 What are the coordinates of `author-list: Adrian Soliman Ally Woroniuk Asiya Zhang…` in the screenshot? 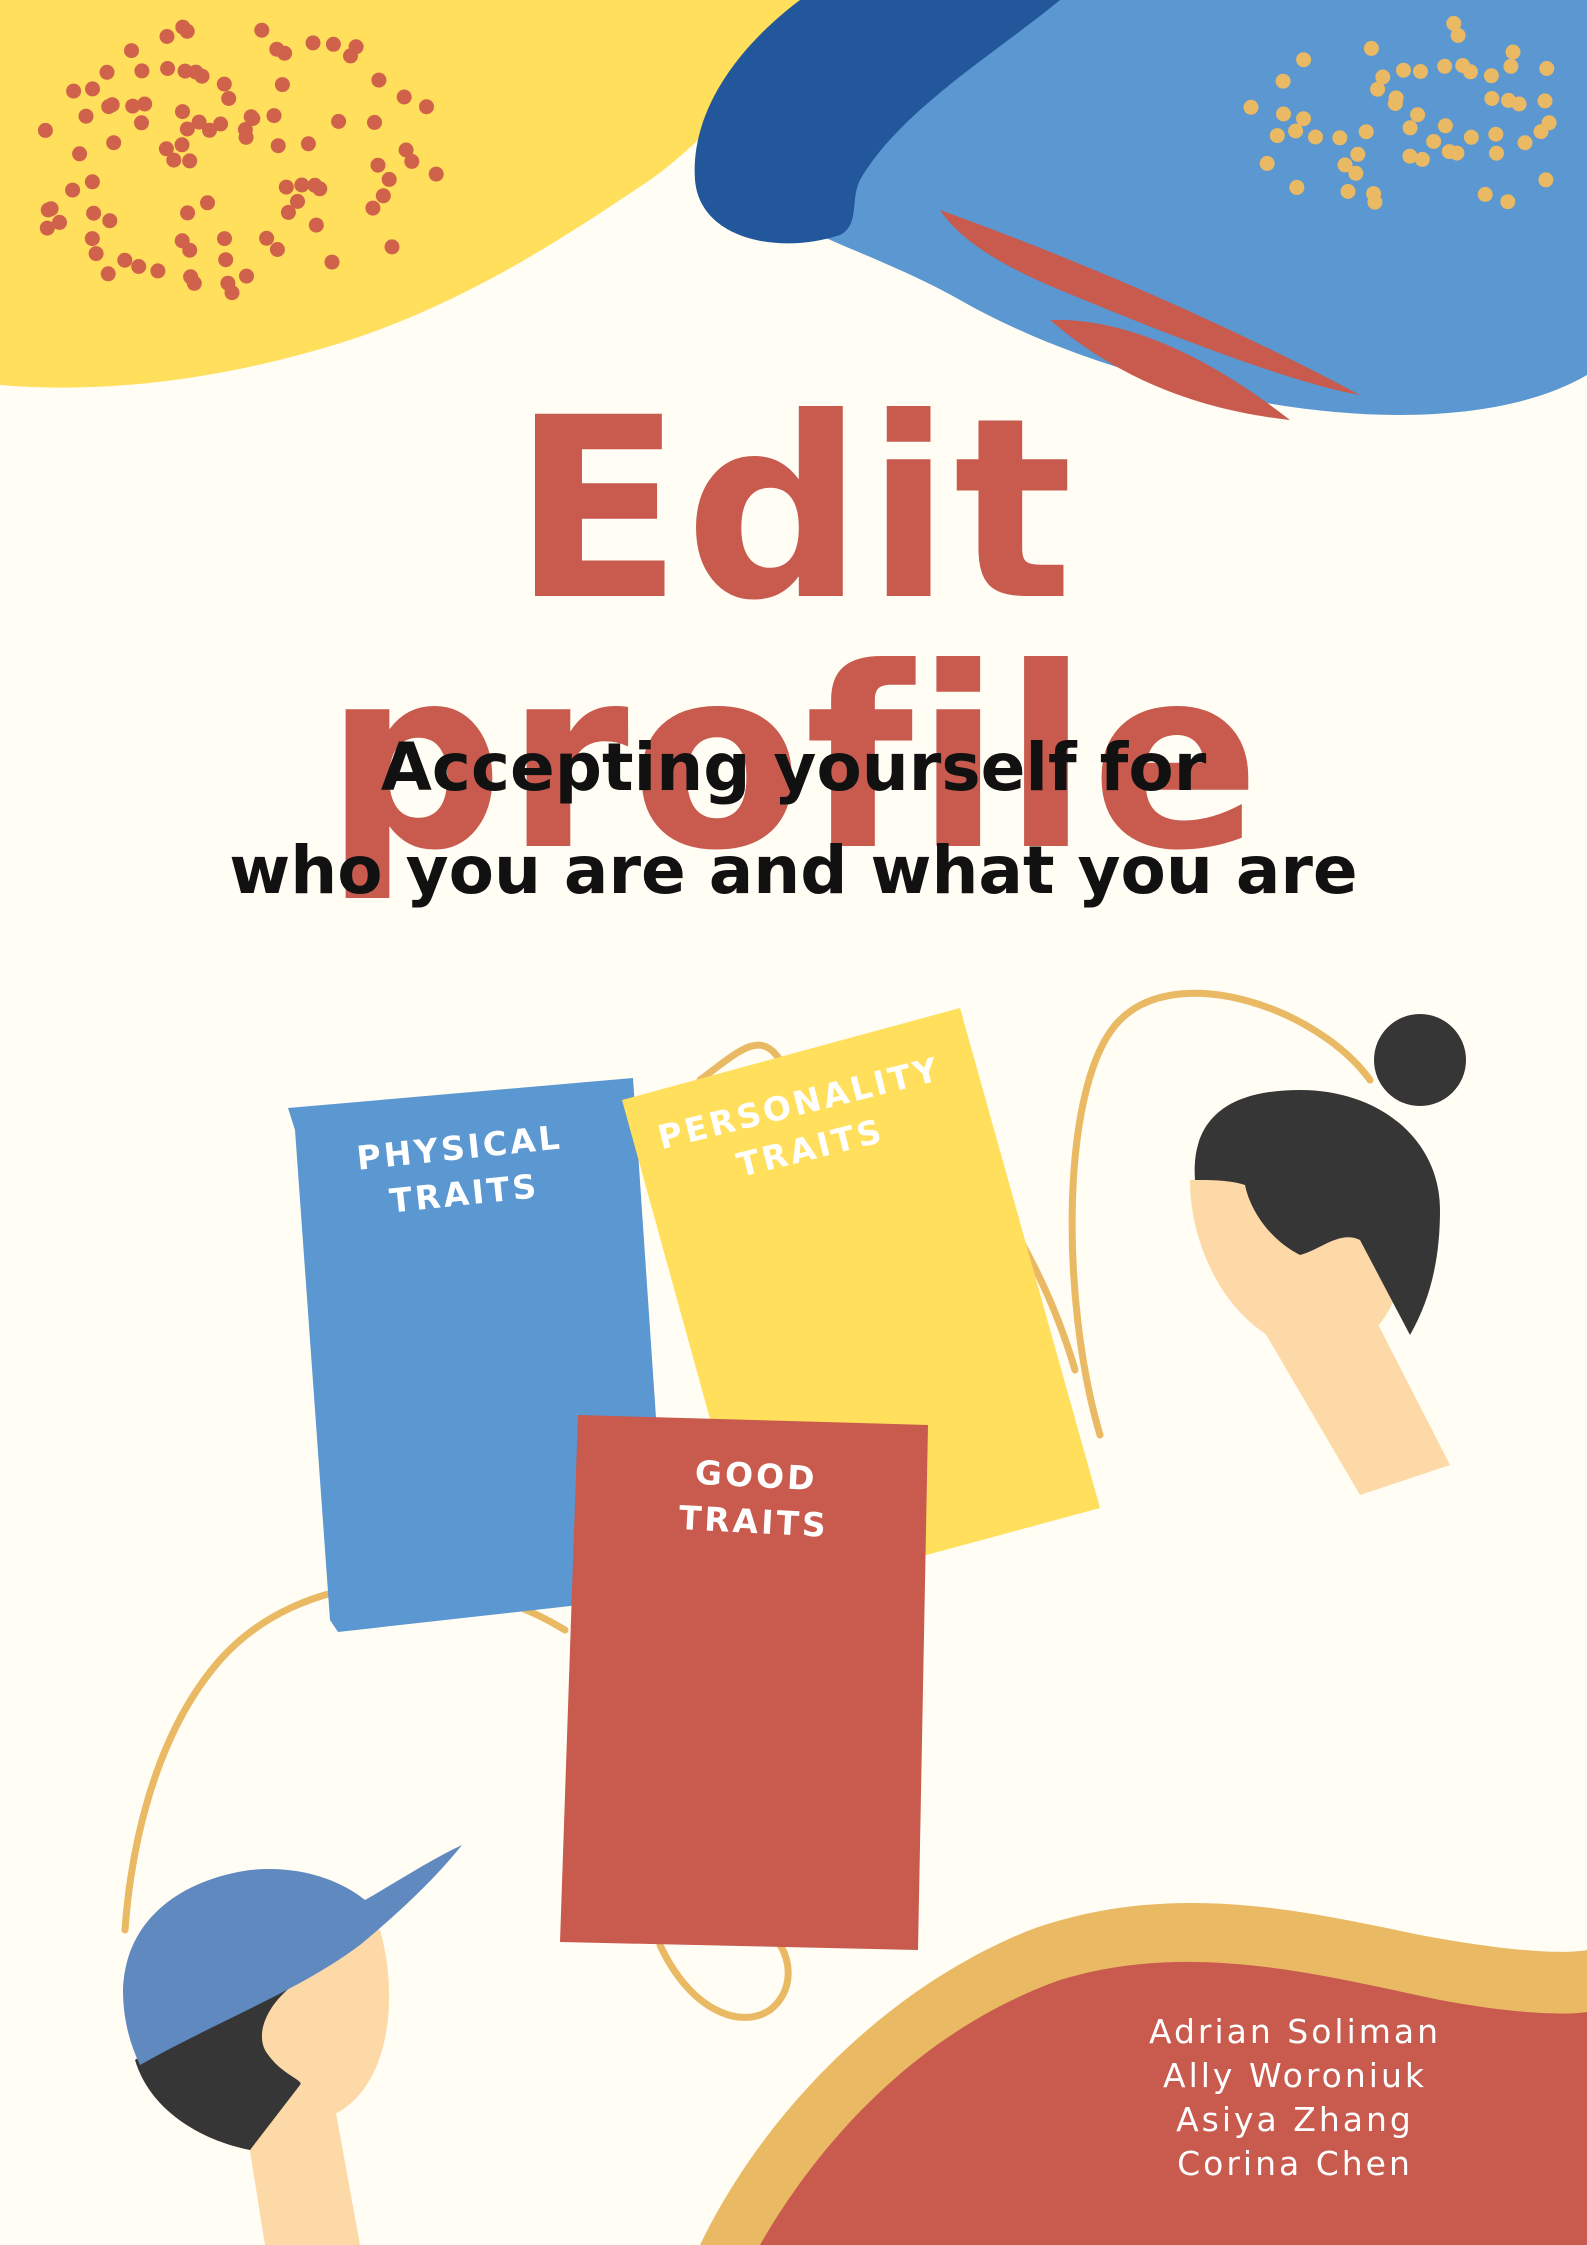 It's located at (1295, 2098).